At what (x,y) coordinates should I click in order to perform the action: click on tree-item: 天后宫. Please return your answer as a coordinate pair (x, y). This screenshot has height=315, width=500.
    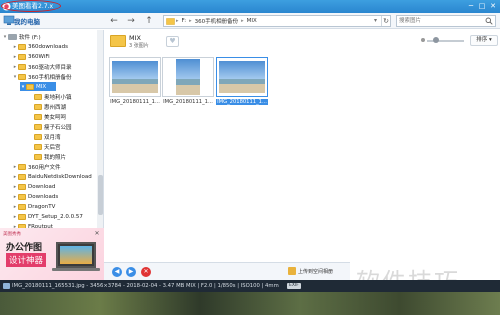
    Looking at the image, I should click on (47, 146).